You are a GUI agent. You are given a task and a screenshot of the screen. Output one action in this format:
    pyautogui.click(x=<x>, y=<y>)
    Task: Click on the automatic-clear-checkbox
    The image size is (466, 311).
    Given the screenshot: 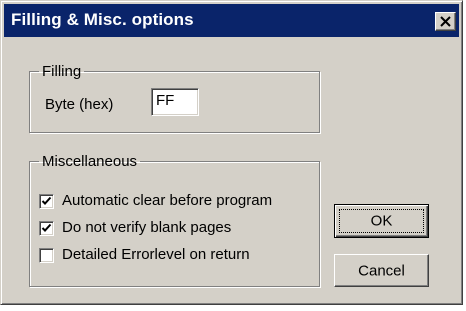 What is the action you would take?
    pyautogui.click(x=46, y=201)
    